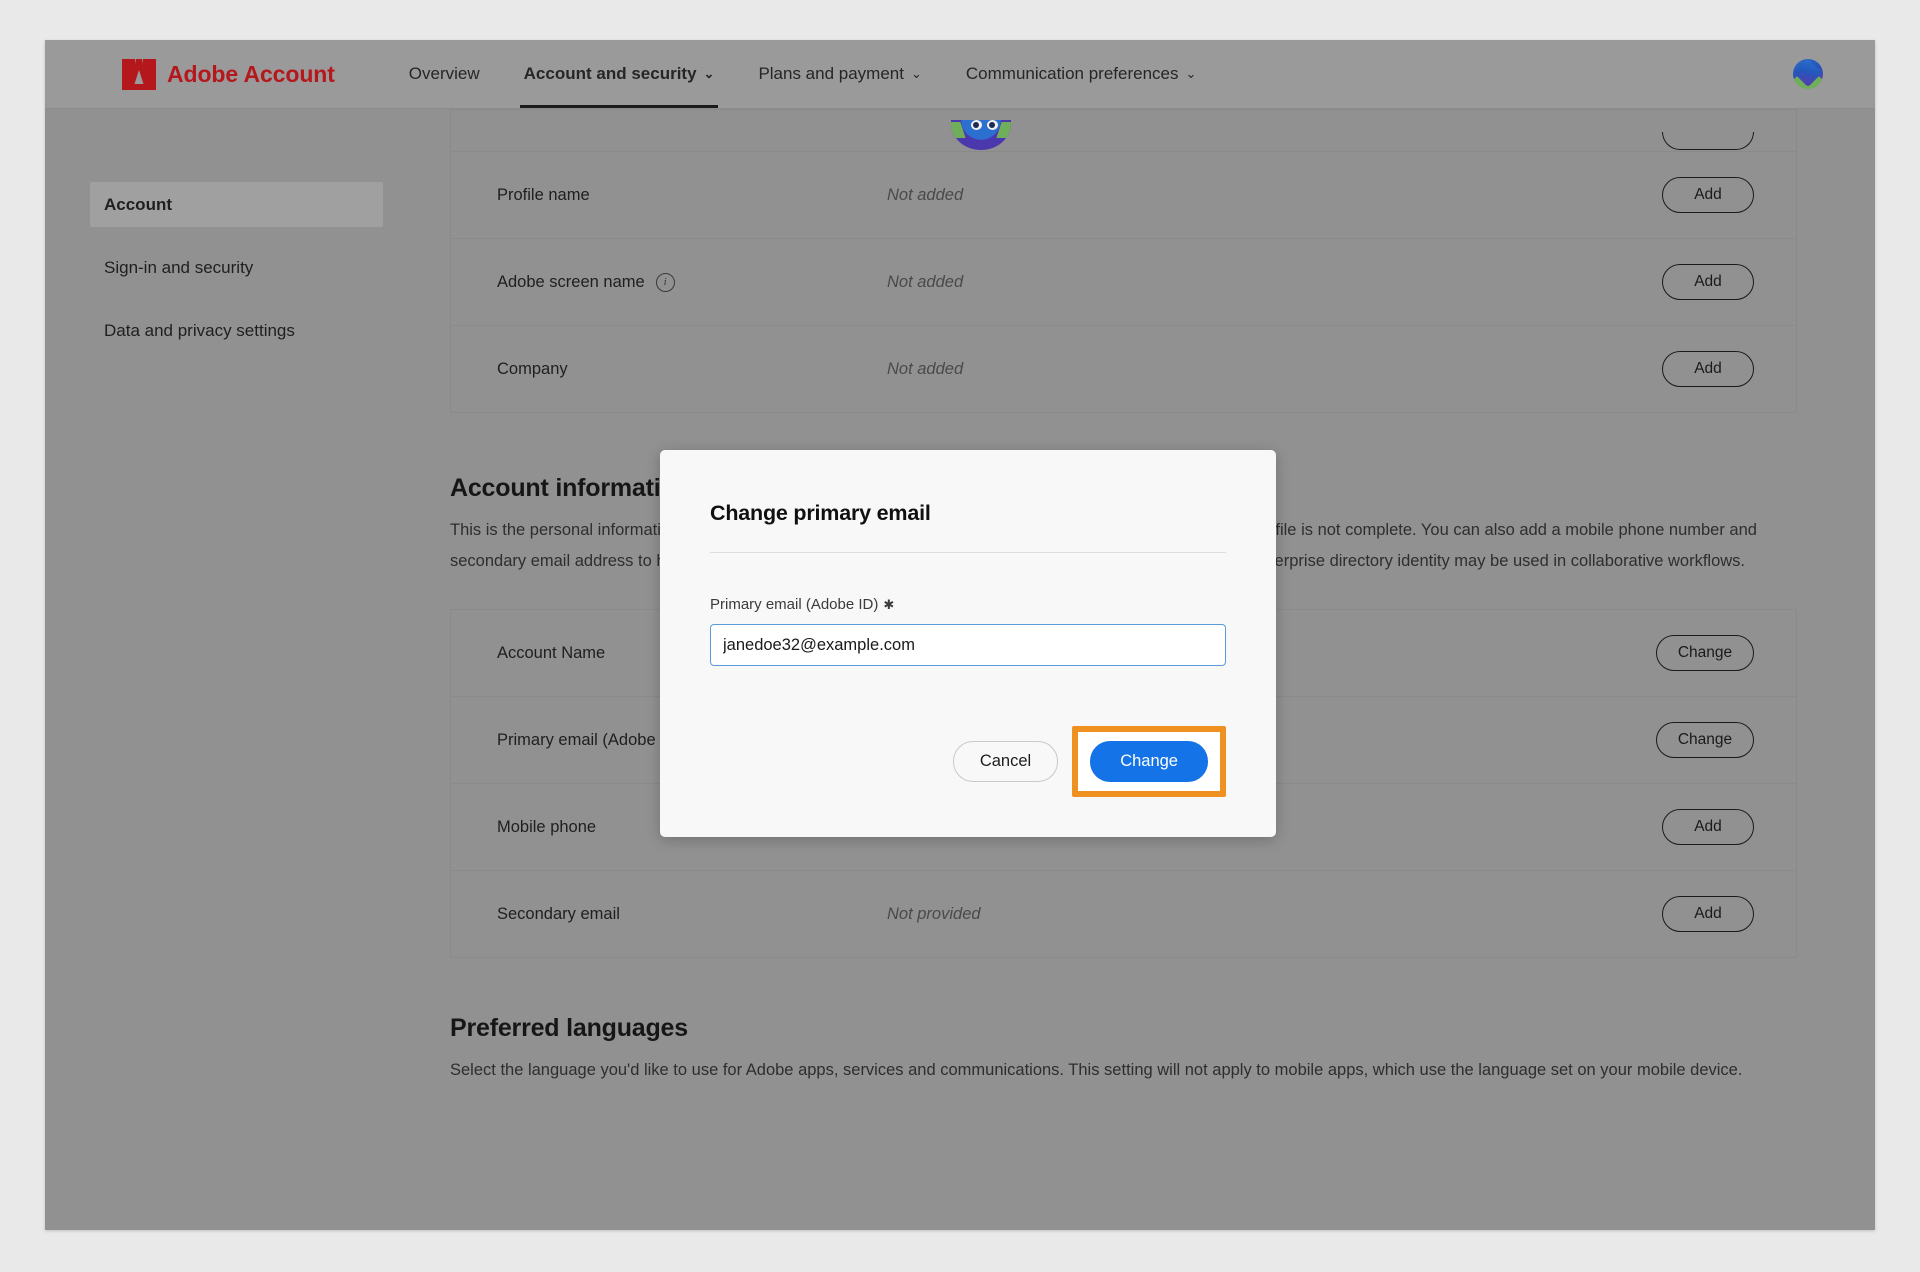  What do you see at coordinates (1123, 282) in the screenshot?
I see `table-row-adobe-screen-name: Adobe screen name i Not added Add` at bounding box center [1123, 282].